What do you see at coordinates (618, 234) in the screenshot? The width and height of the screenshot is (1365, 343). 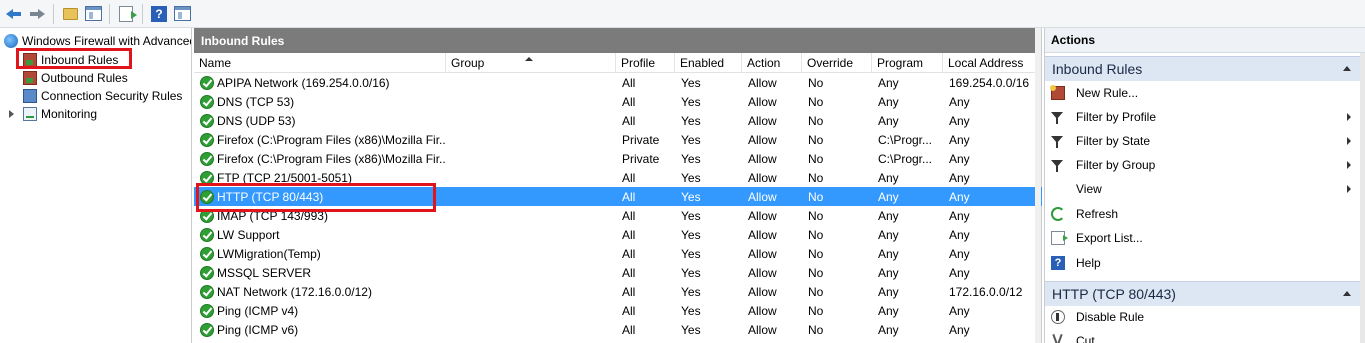 I see `table-row: LW Support All Yes Allow No Any Any` at bounding box center [618, 234].